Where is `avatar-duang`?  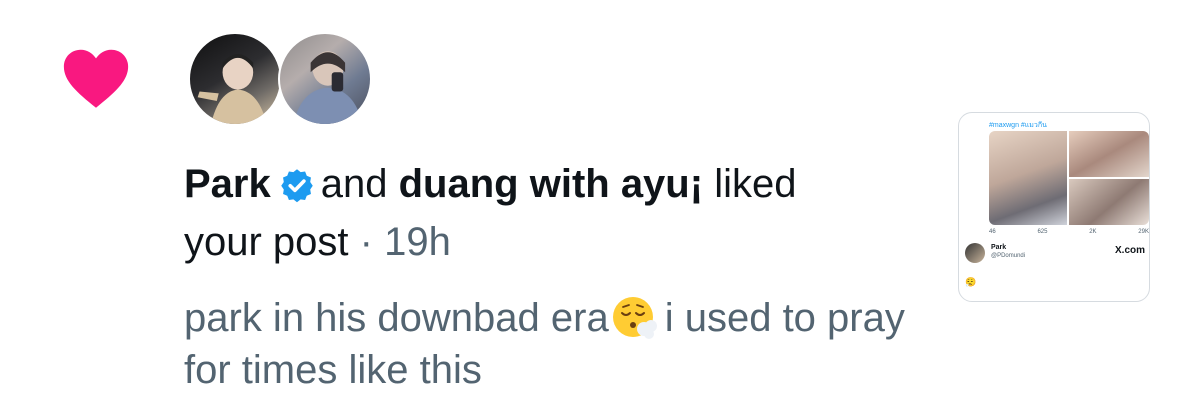
avatar-duang is located at coordinates (325, 79).